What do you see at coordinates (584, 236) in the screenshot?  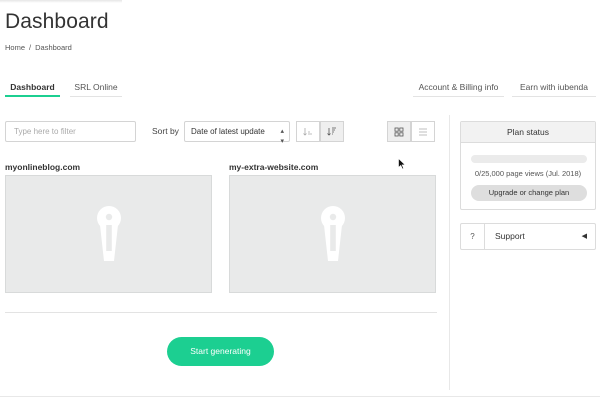 I see `caret-left-icon: ◀` at bounding box center [584, 236].